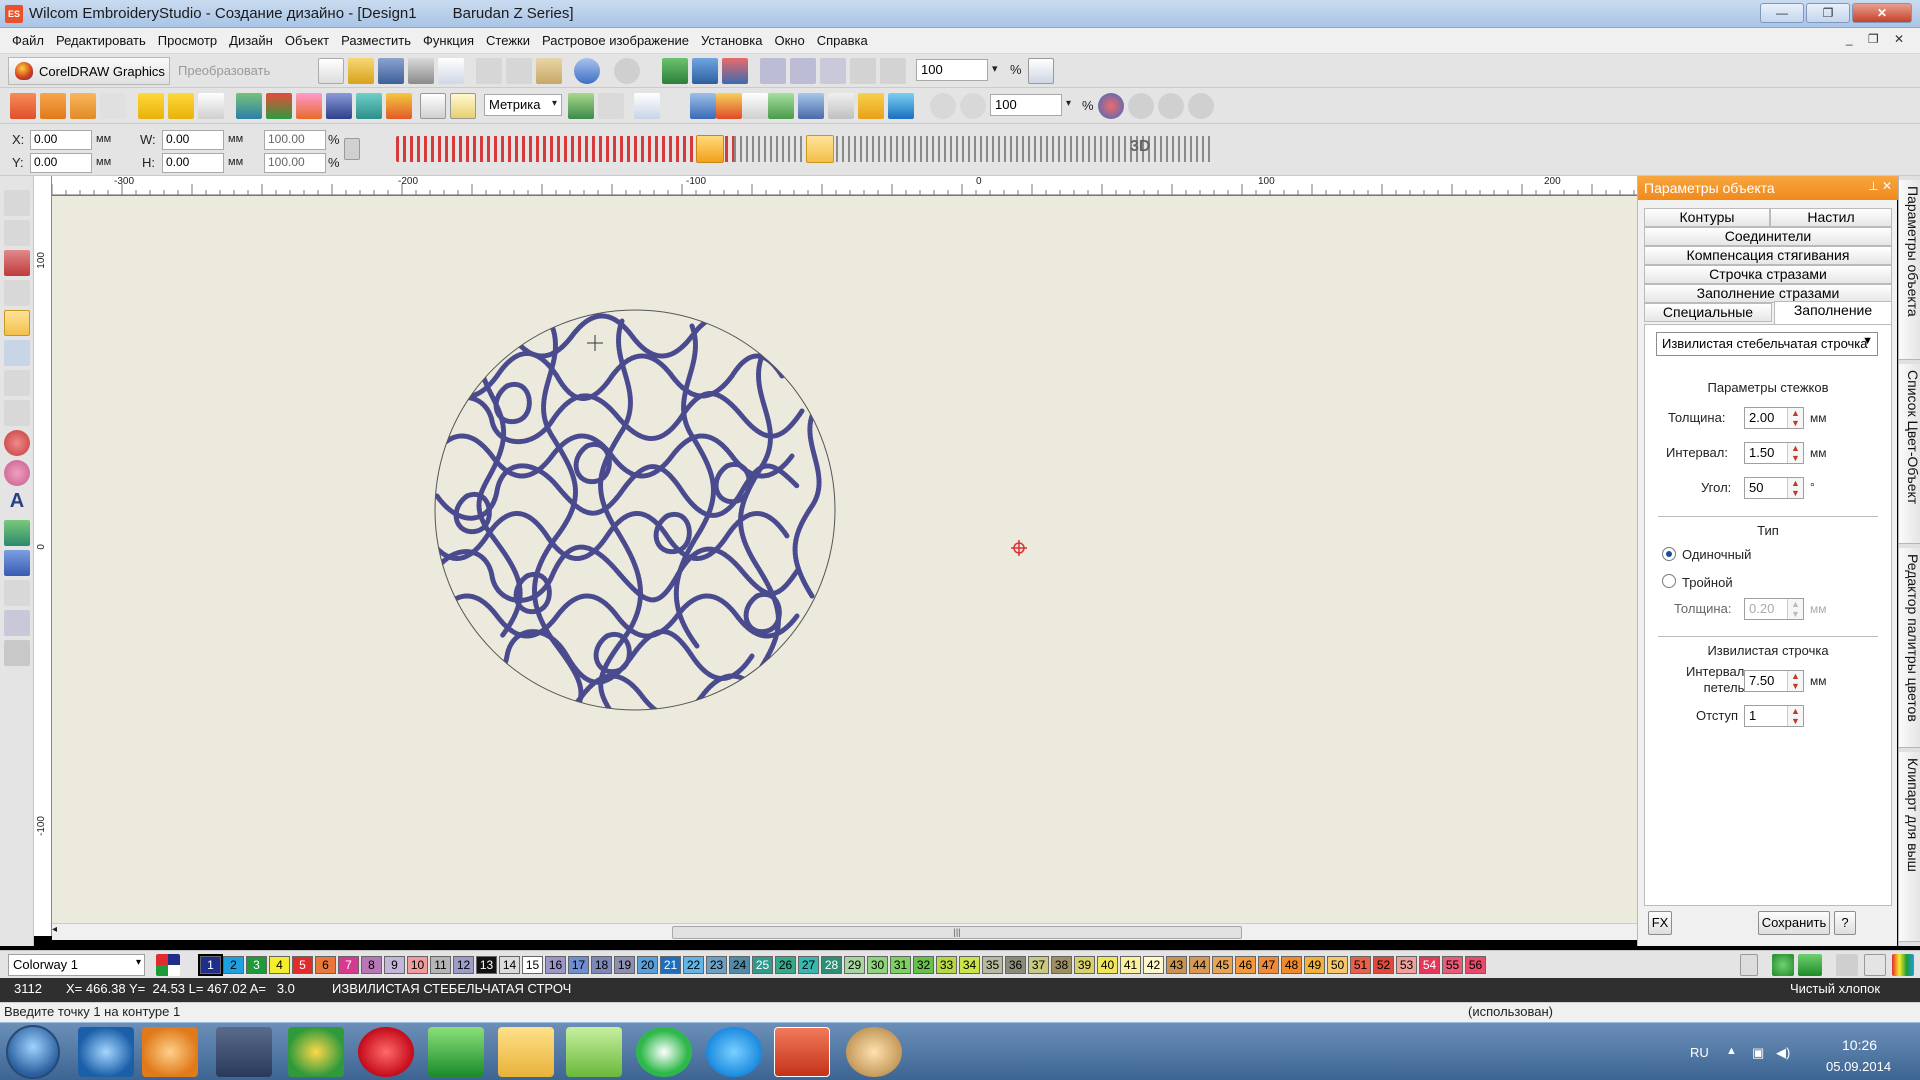 This screenshot has height=1080, width=1920. I want to click on zoom-dropdown-1-icon: ▾, so click(995, 68).